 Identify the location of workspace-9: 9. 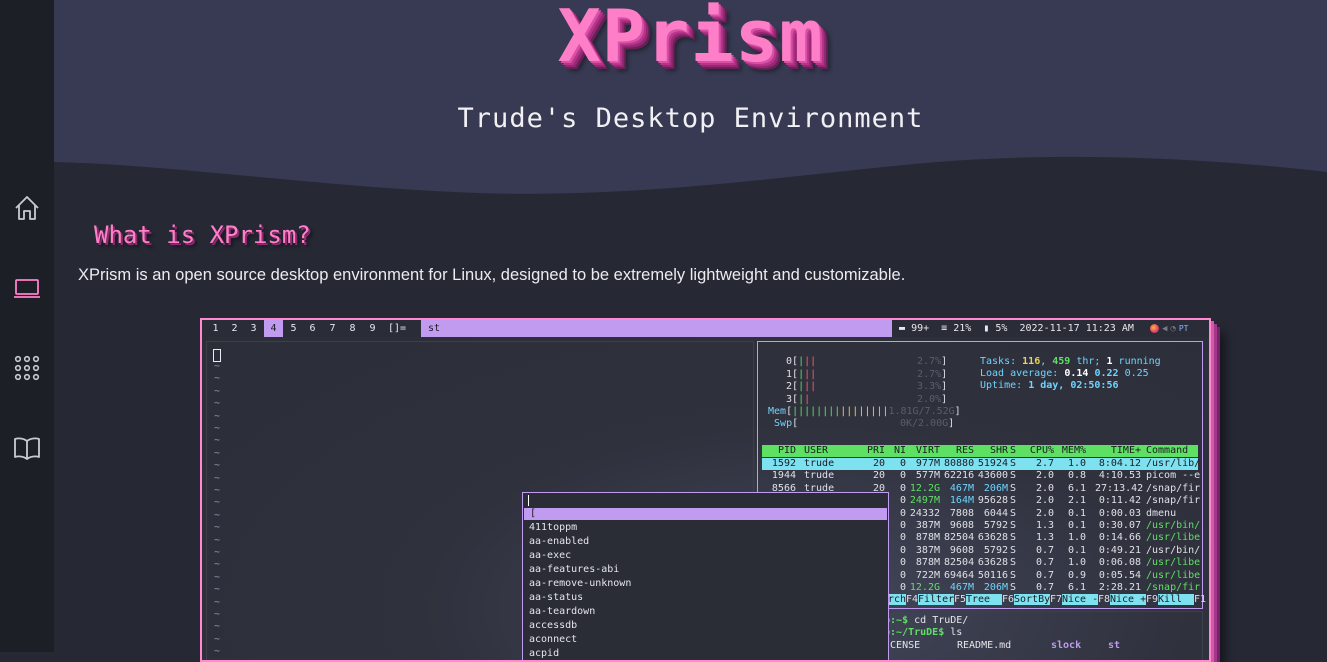
(372, 328).